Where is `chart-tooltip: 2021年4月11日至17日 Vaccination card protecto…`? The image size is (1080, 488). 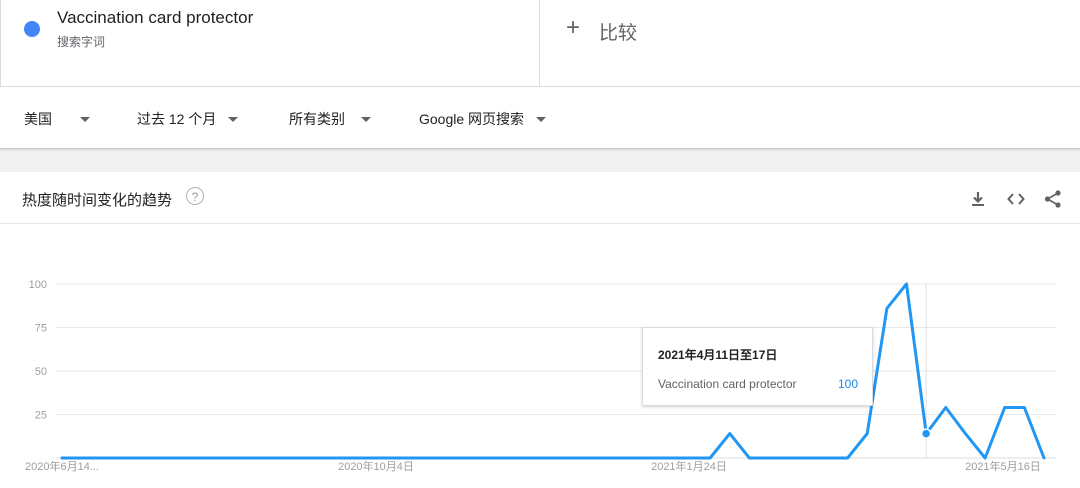 chart-tooltip: 2021年4月11日至17日 Vaccination card protecto… is located at coordinates (757, 366).